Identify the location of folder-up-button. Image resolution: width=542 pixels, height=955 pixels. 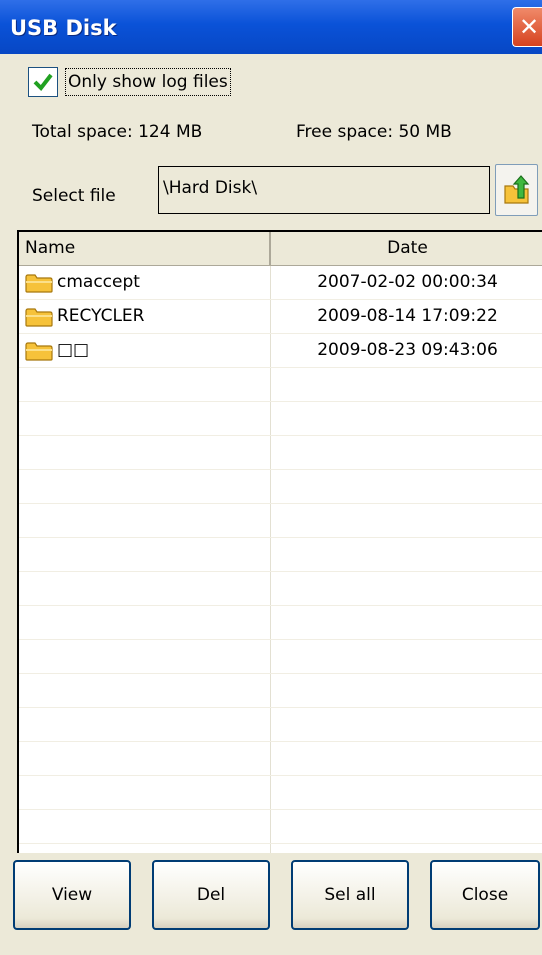
(516, 190).